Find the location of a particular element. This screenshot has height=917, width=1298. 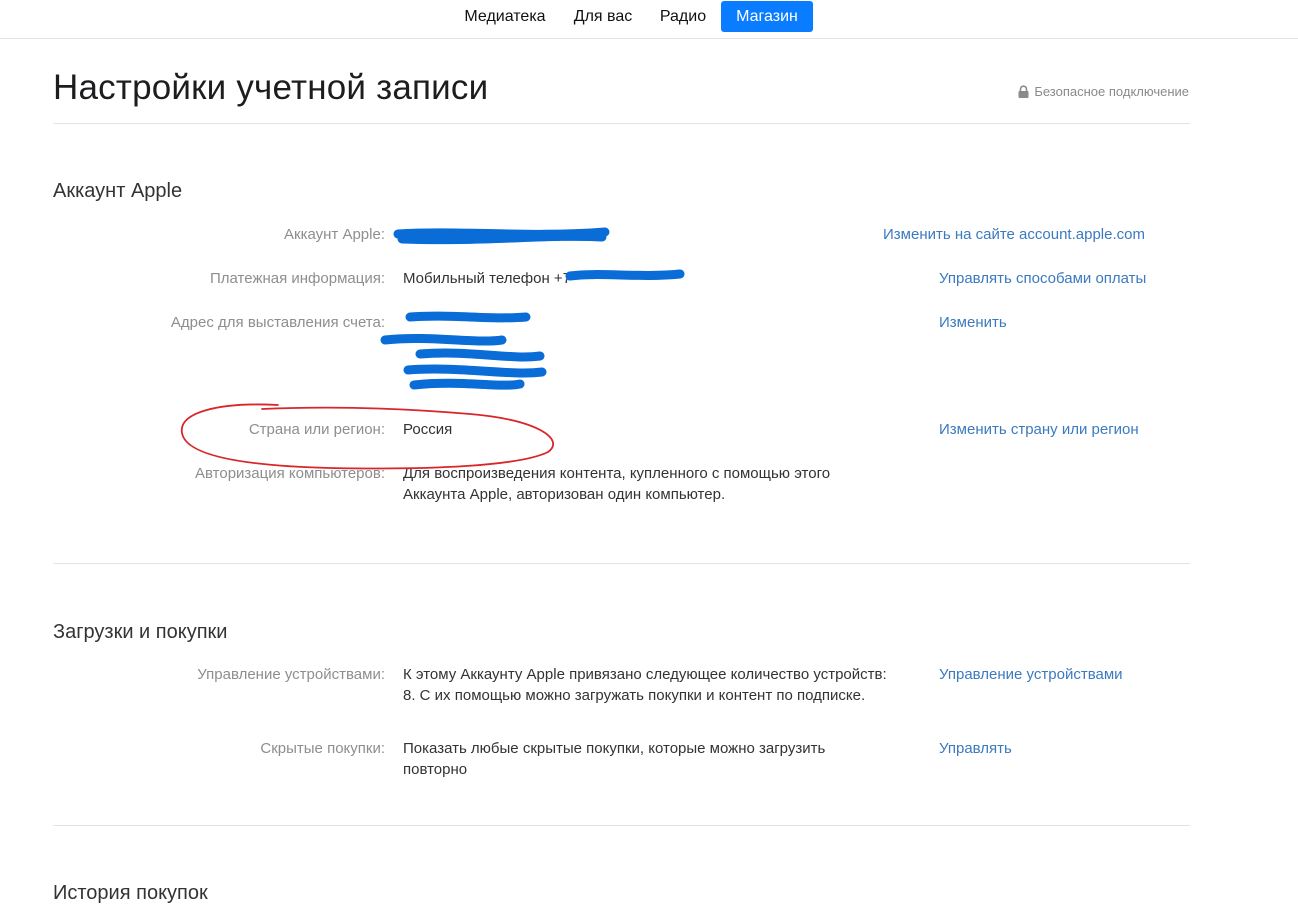

label-country-region: Страна или регион: is located at coordinates (316, 429).